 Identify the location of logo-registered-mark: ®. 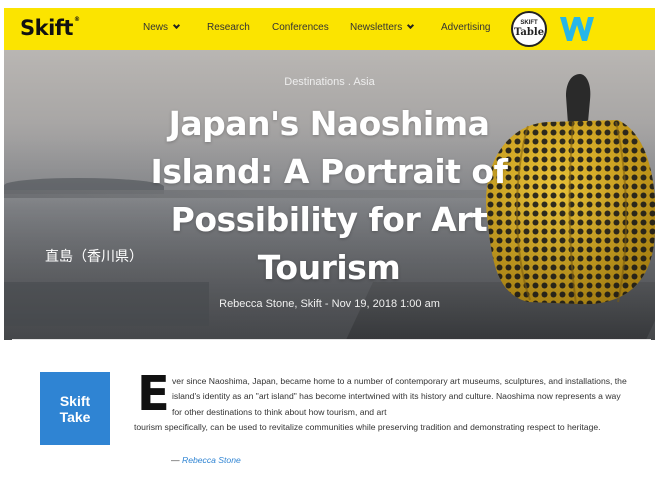
(76, 19).